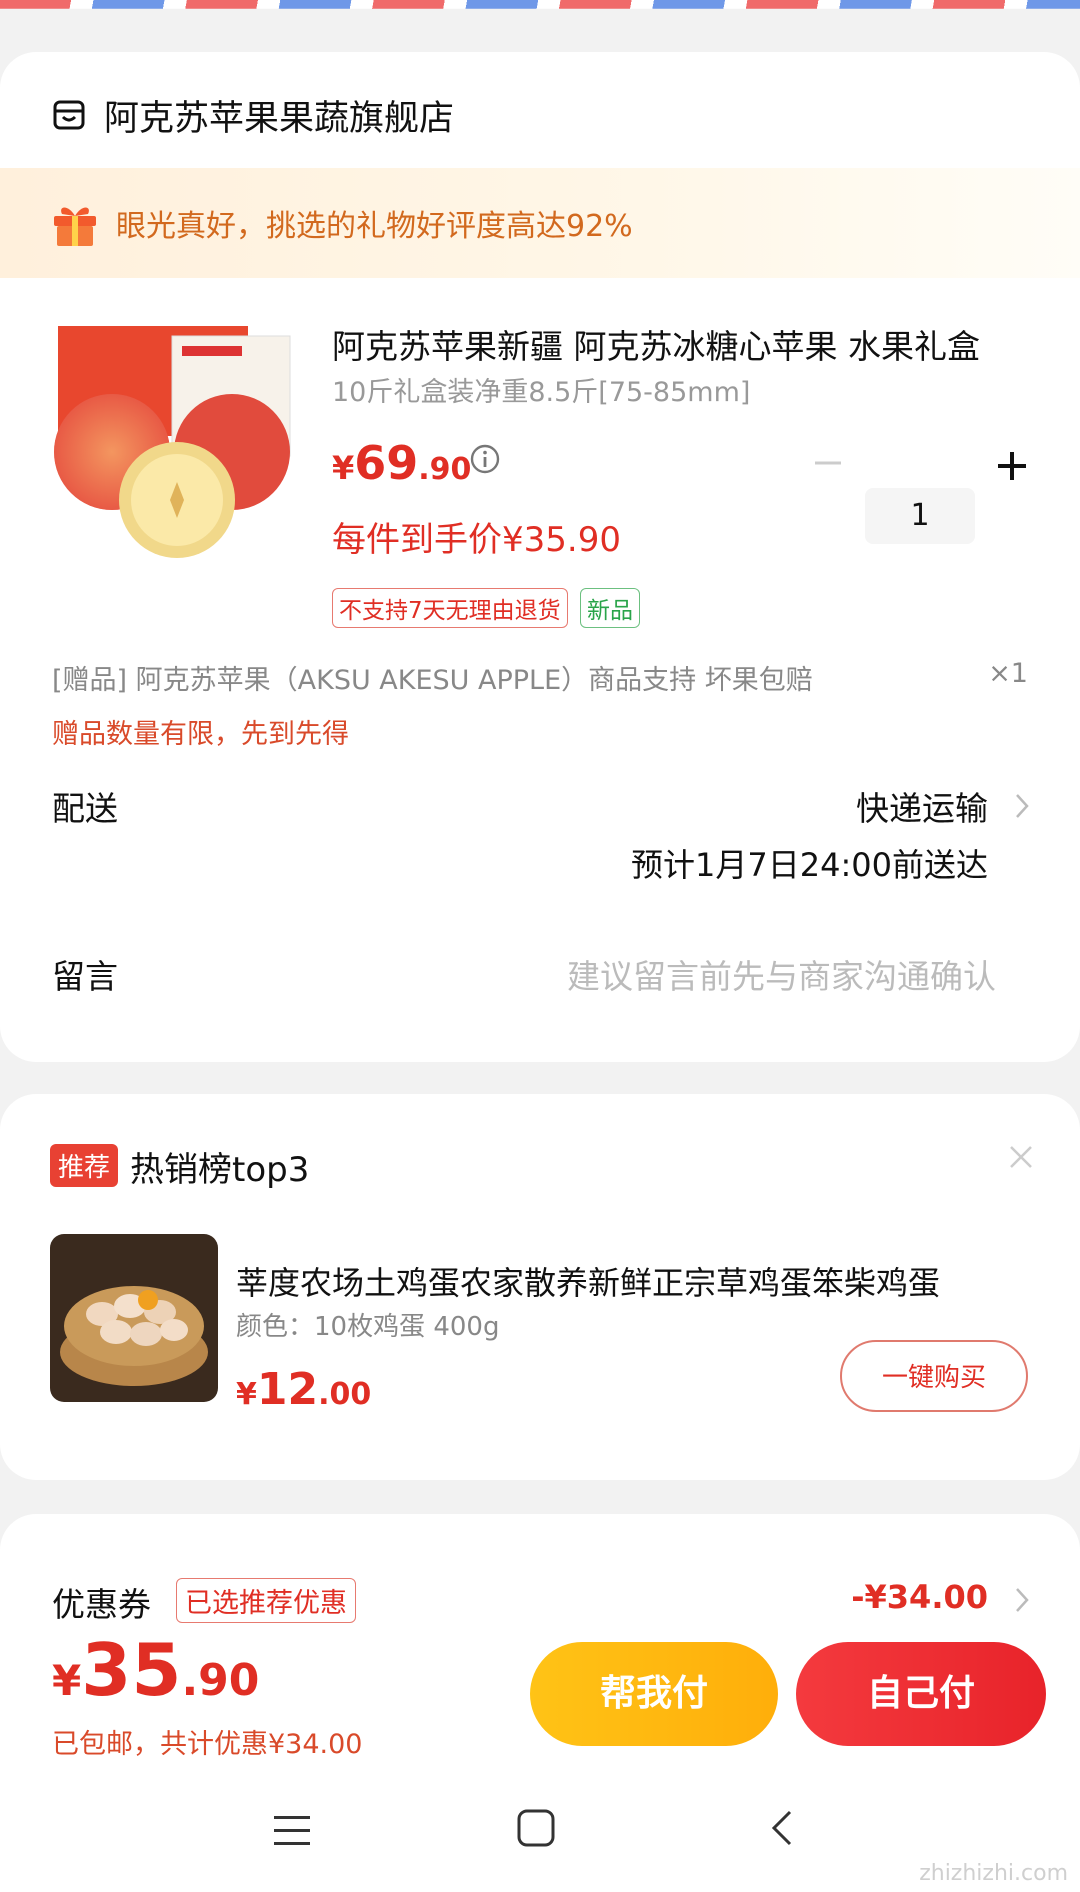 The image size is (1080, 1892). What do you see at coordinates (921, 1694) in the screenshot?
I see `pay-myself-button: 自己付` at bounding box center [921, 1694].